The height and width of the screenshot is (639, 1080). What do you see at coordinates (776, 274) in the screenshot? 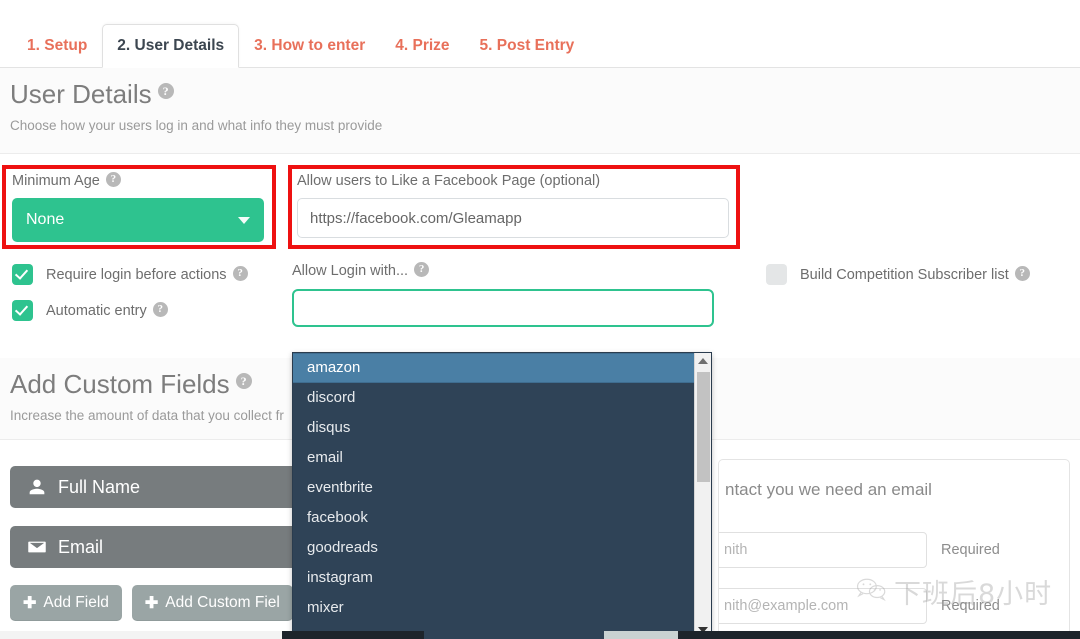
I see `checkbox-unchecked-icon` at bounding box center [776, 274].